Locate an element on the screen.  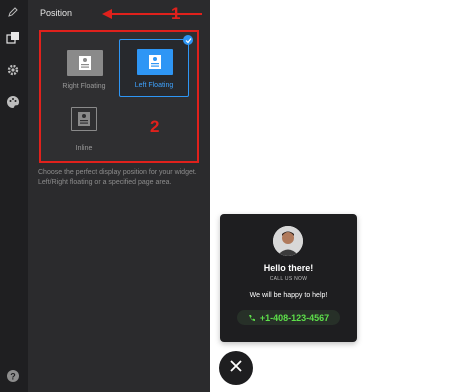
left-floating-thumbnail is located at coordinates (155, 62).